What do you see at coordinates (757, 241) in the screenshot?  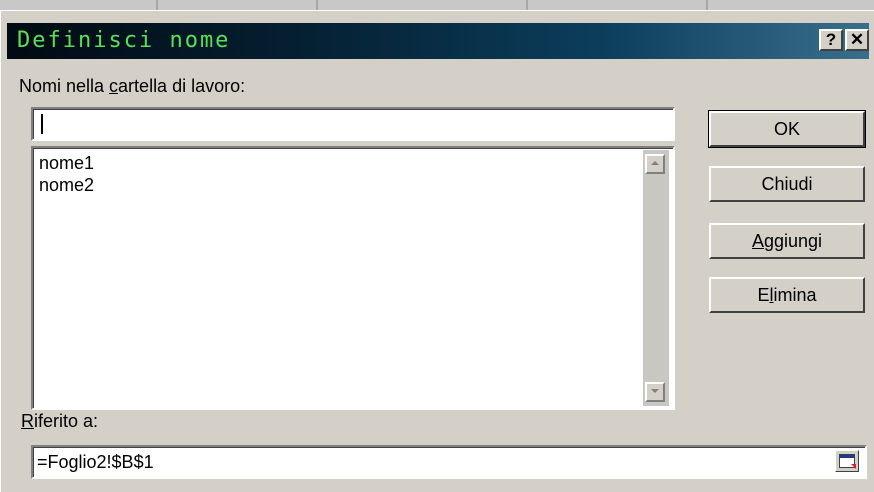 I see `add-button-accesskey: A` at bounding box center [757, 241].